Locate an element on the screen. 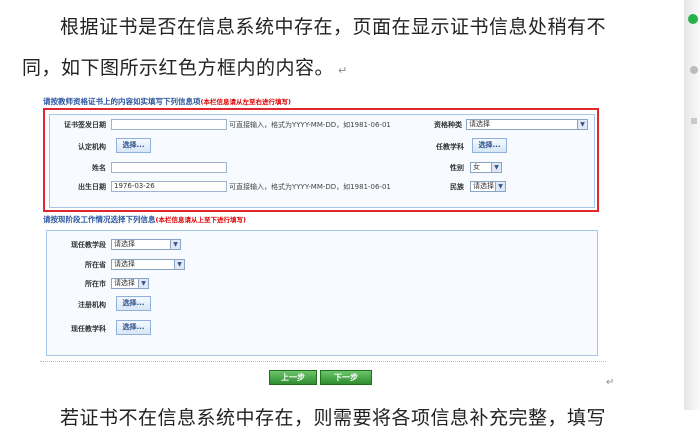 The height and width of the screenshot is (436, 700). city-select: 请选择 ▼ is located at coordinates (130, 283).